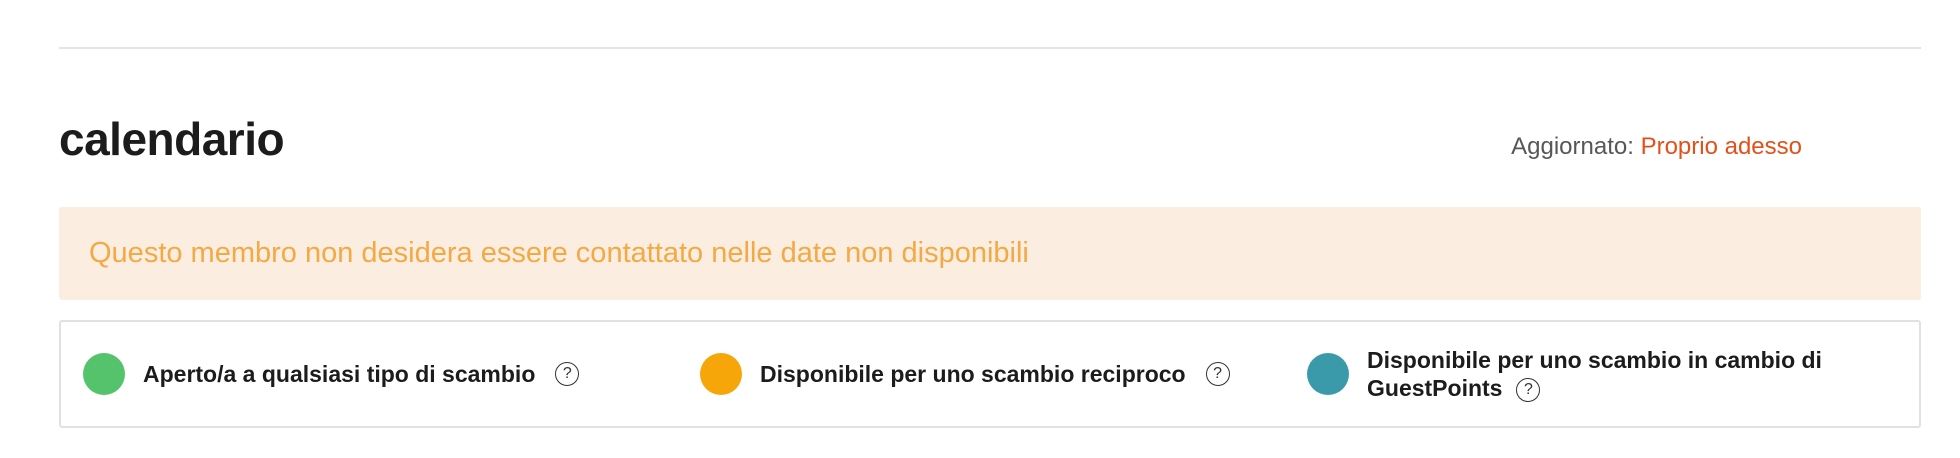 This screenshot has height=458, width=1960. What do you see at coordinates (721, 374) in the screenshot?
I see `orange-dot-icon` at bounding box center [721, 374].